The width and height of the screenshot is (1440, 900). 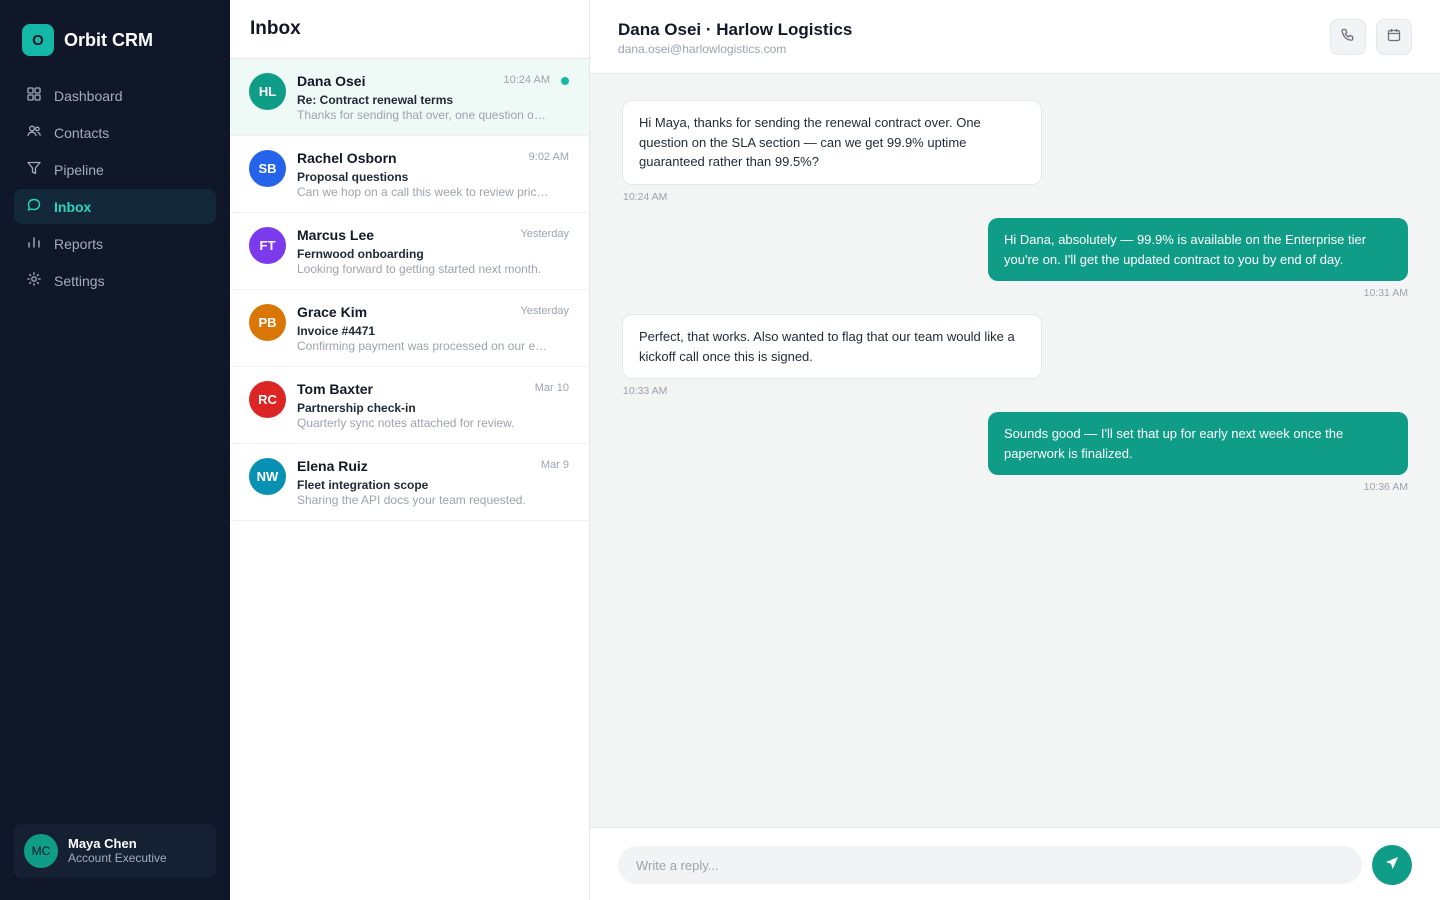 I want to click on sidebar-item-contacts: Contacts, so click(x=115, y=132).